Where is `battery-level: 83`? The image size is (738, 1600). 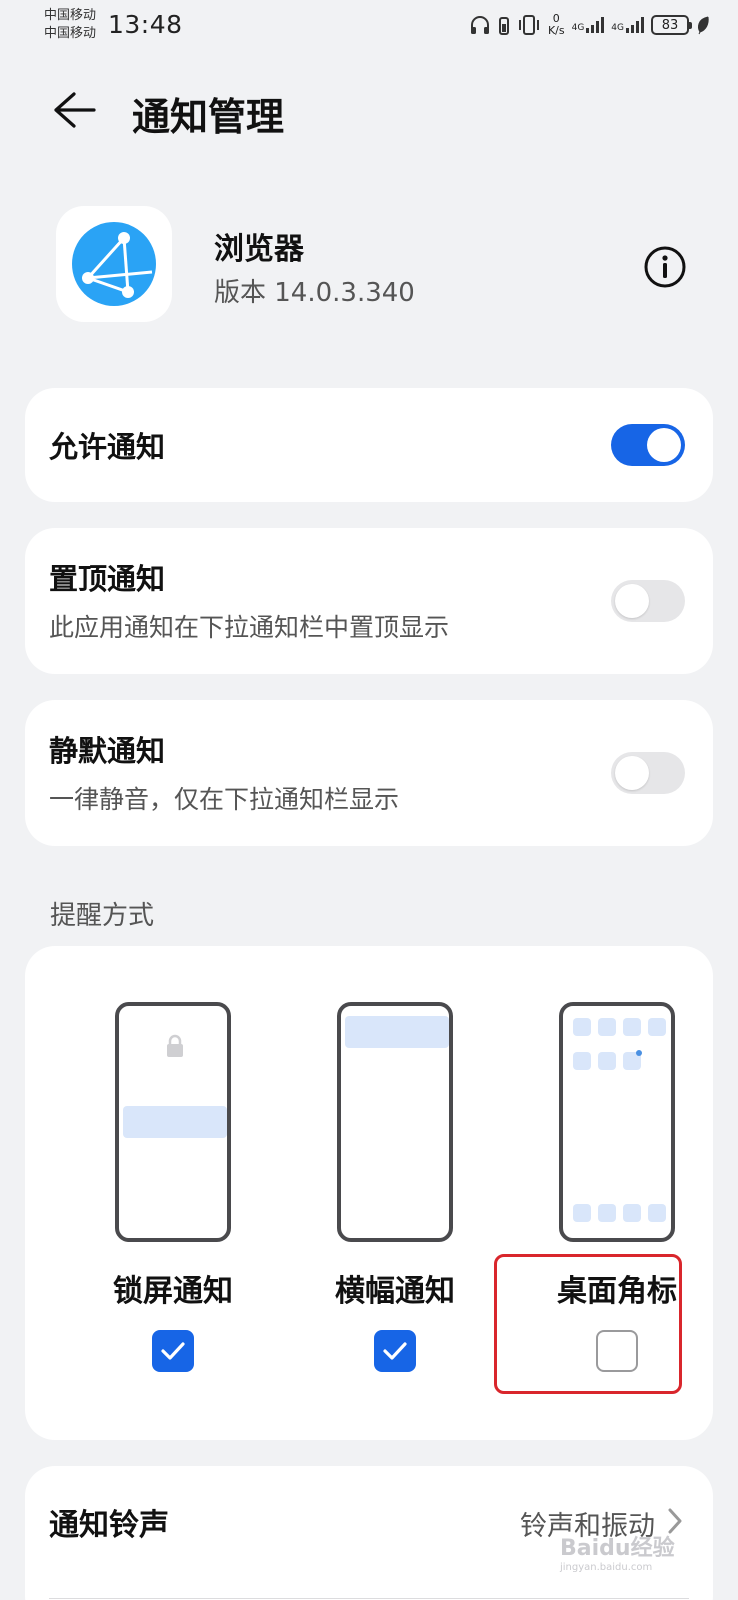 battery-level: 83 is located at coordinates (670, 25).